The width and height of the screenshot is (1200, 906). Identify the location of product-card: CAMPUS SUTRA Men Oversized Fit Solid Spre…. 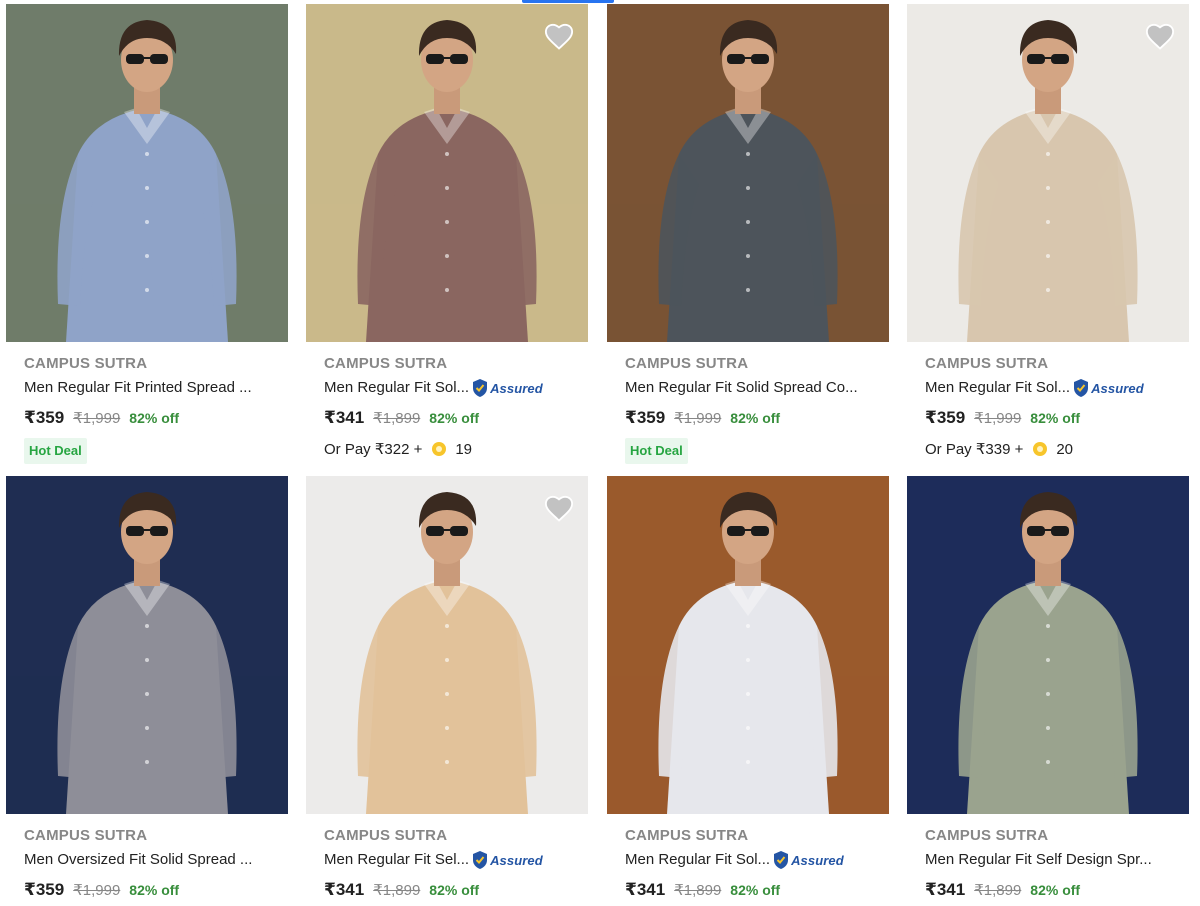
(150, 689).